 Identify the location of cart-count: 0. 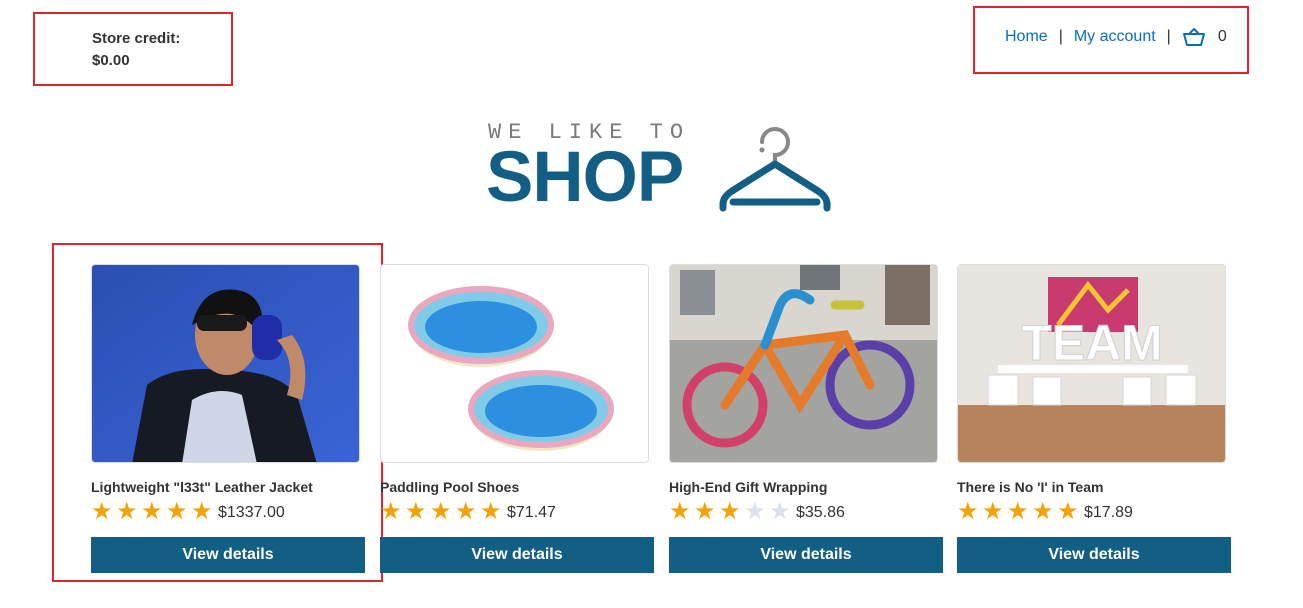
(1222, 37).